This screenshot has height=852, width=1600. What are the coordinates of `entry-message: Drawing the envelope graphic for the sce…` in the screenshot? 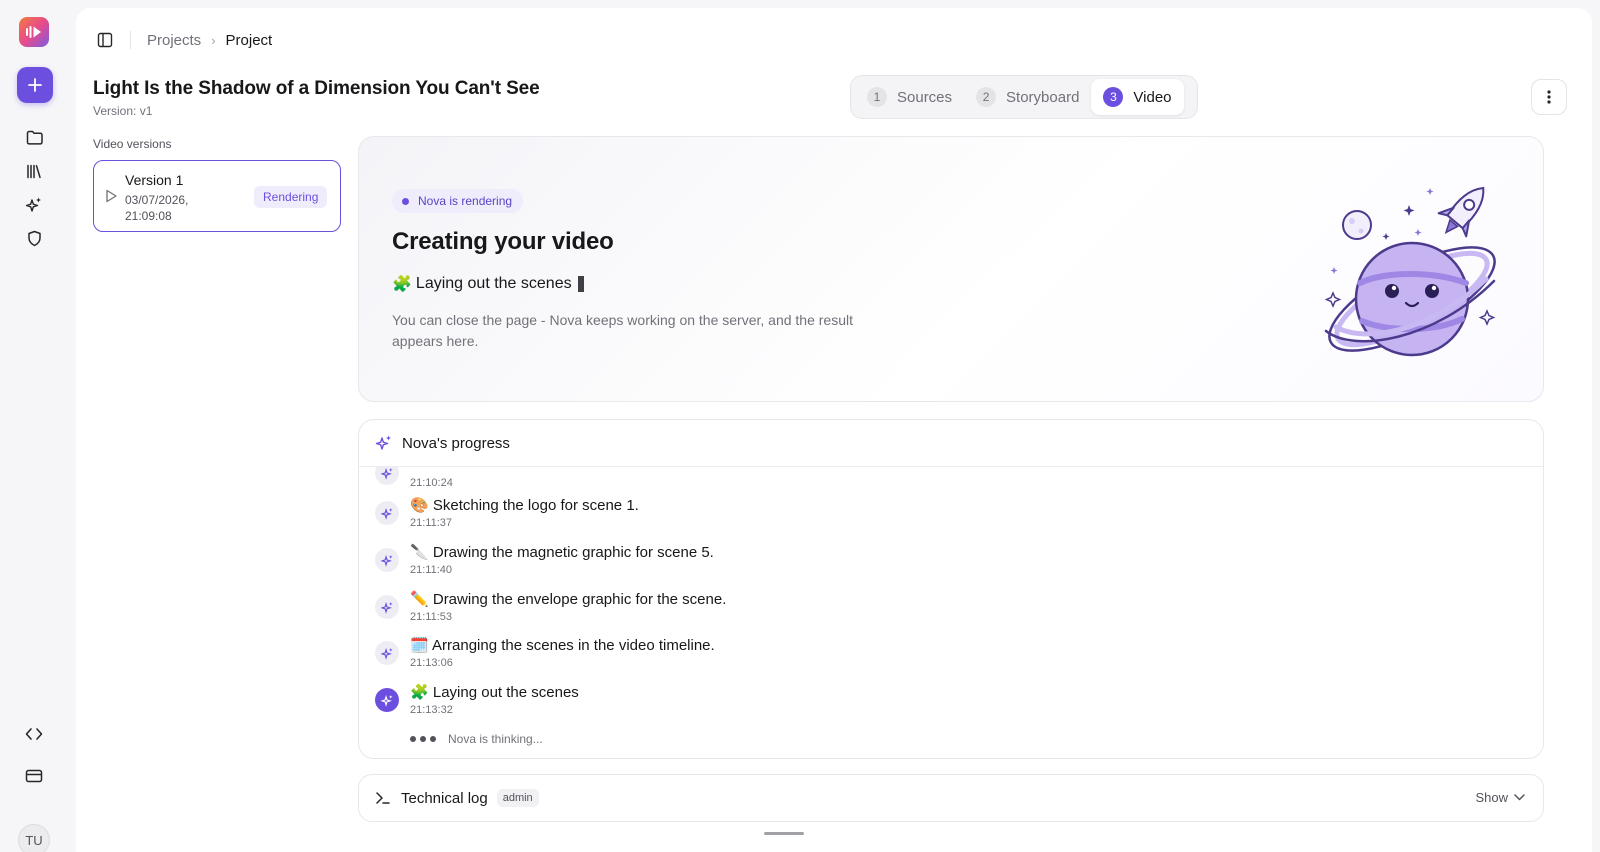 It's located at (579, 599).